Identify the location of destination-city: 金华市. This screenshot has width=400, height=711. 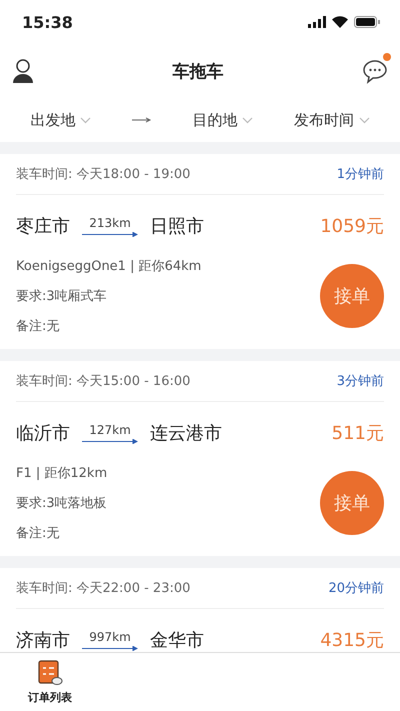
(177, 640).